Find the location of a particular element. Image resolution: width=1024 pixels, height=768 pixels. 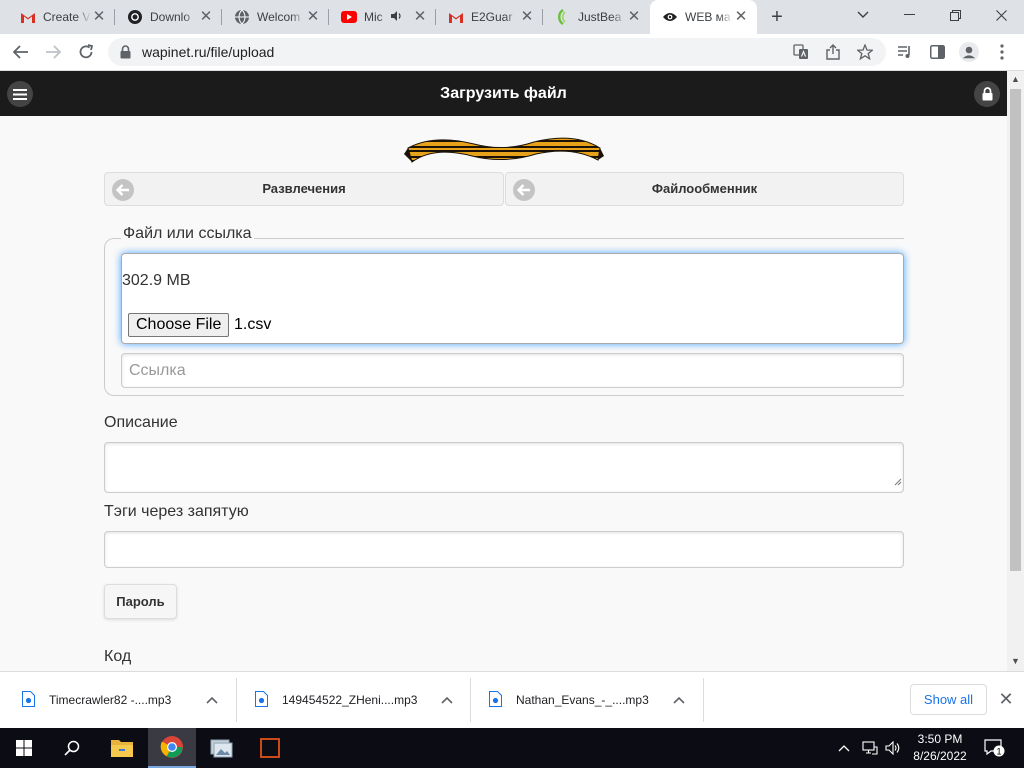

file-size-text: 302.9 MB is located at coordinates (156, 280).